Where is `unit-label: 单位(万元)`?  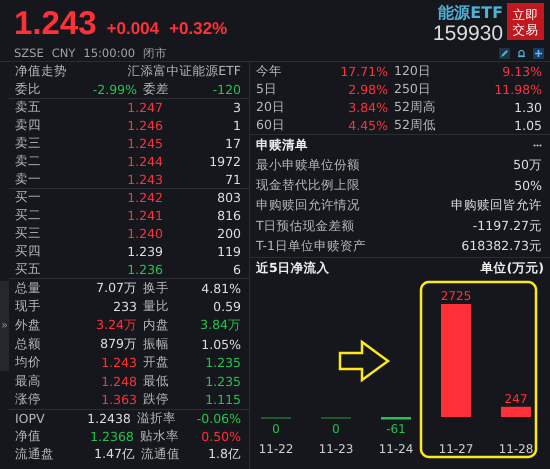
unit-label: 单位(万元) is located at coordinates (512, 269).